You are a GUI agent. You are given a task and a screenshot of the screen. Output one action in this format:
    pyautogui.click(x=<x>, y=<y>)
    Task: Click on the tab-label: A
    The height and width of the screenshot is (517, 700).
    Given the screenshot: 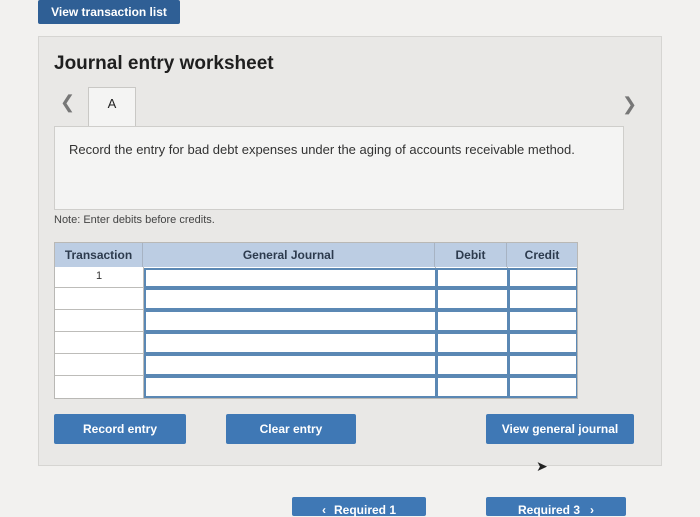 What is the action you would take?
    pyautogui.click(x=112, y=103)
    